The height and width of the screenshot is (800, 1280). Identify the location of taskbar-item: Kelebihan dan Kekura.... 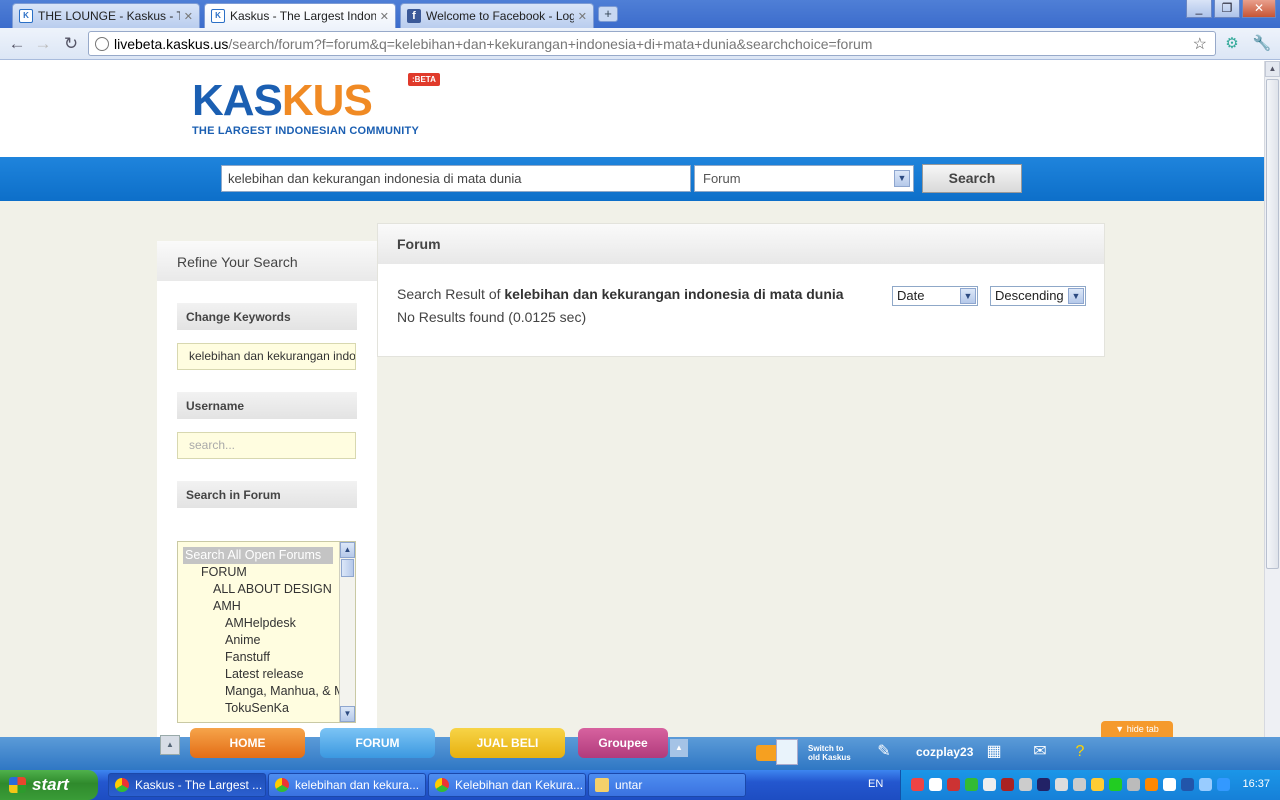
(507, 785).